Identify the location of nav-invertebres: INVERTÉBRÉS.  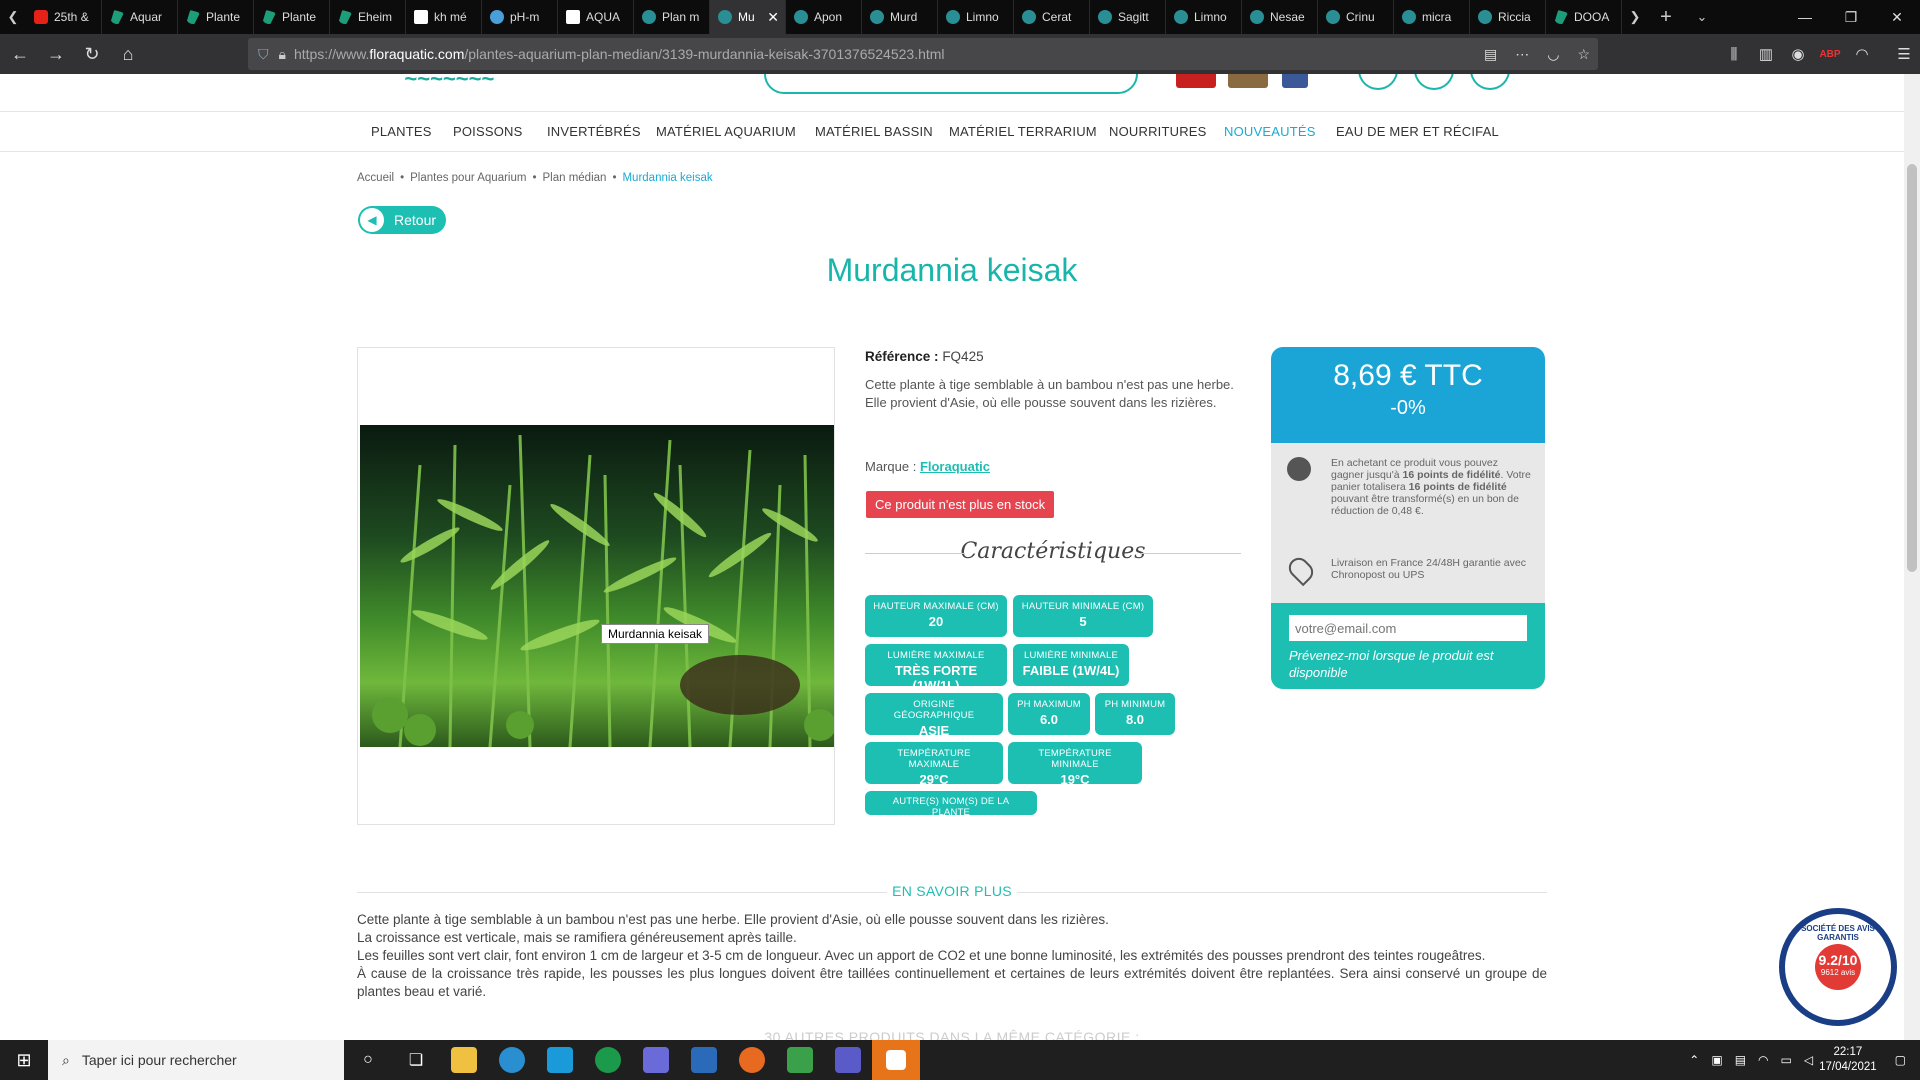
(594, 131).